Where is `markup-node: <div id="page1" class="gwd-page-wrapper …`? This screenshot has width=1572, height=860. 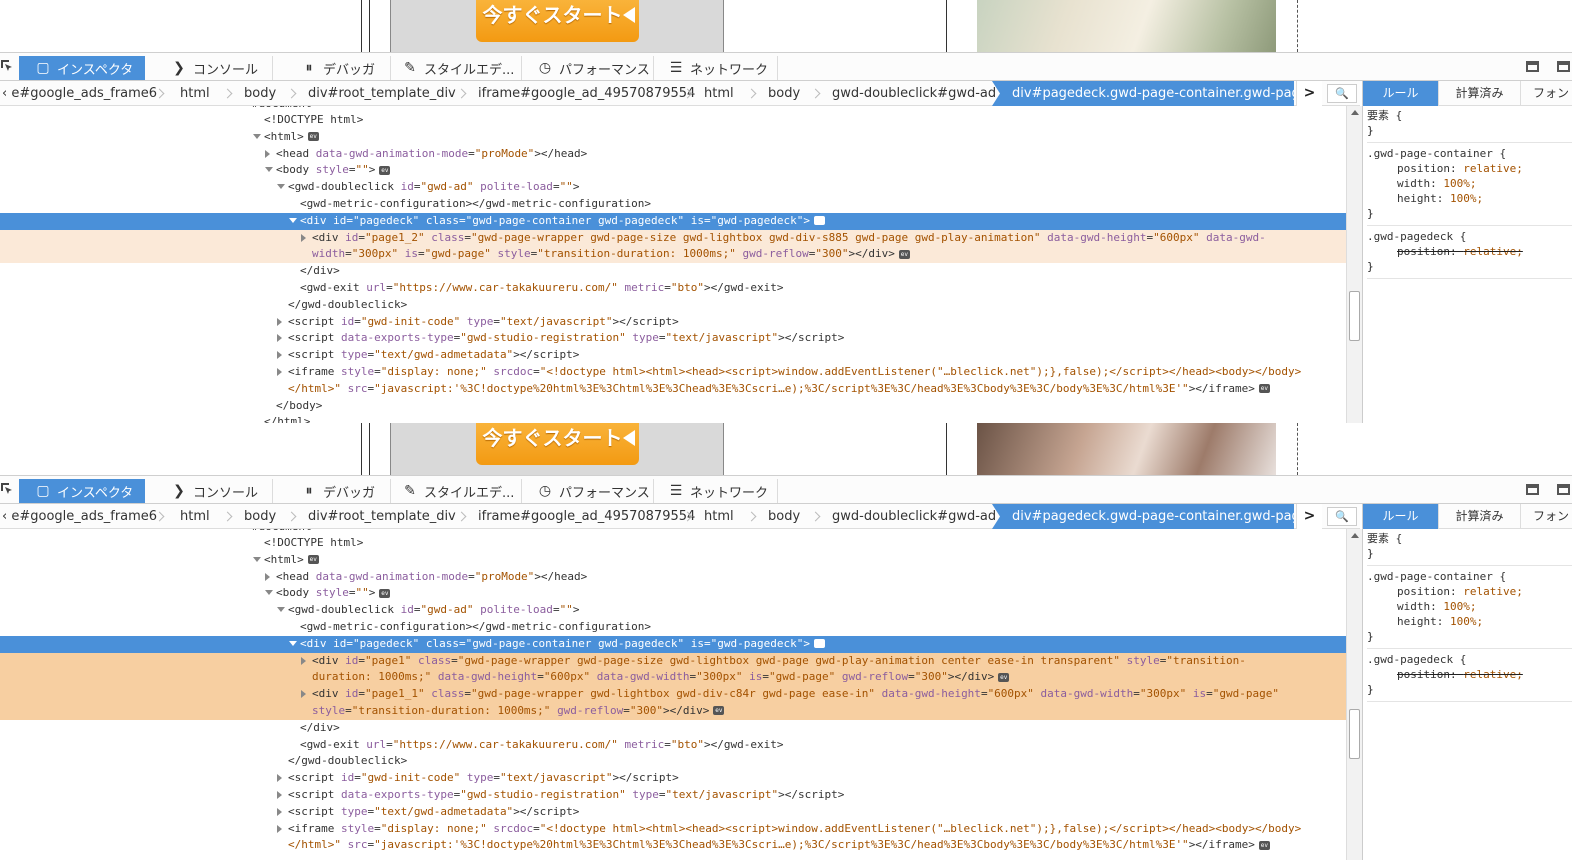 markup-node: <div id="page1" class="gwd-page-wrapper … is located at coordinates (673, 661).